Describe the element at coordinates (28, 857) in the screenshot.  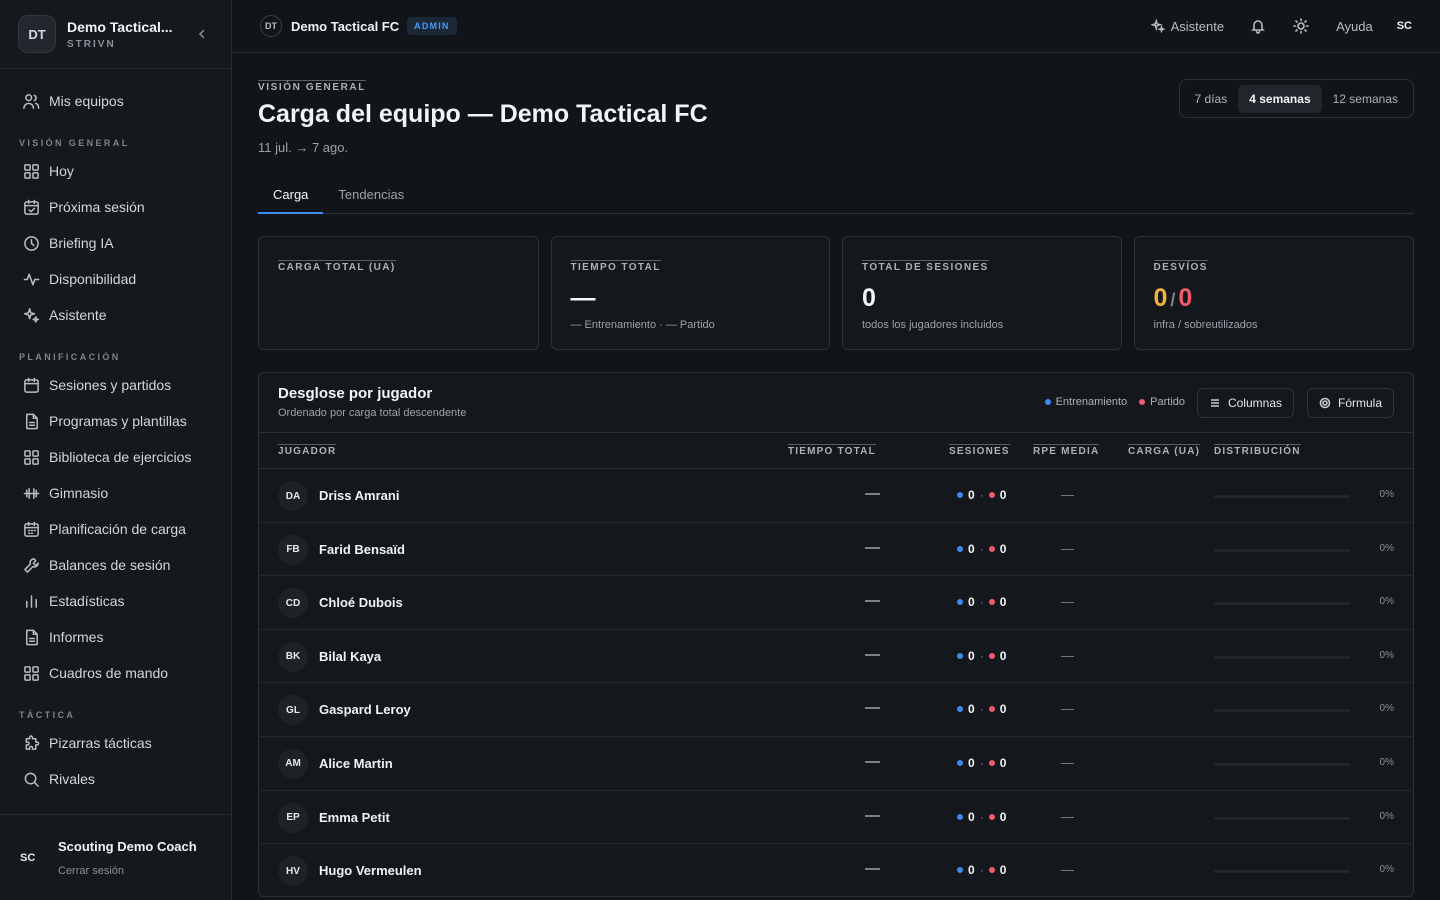
I see `user-avatar: SC` at that location.